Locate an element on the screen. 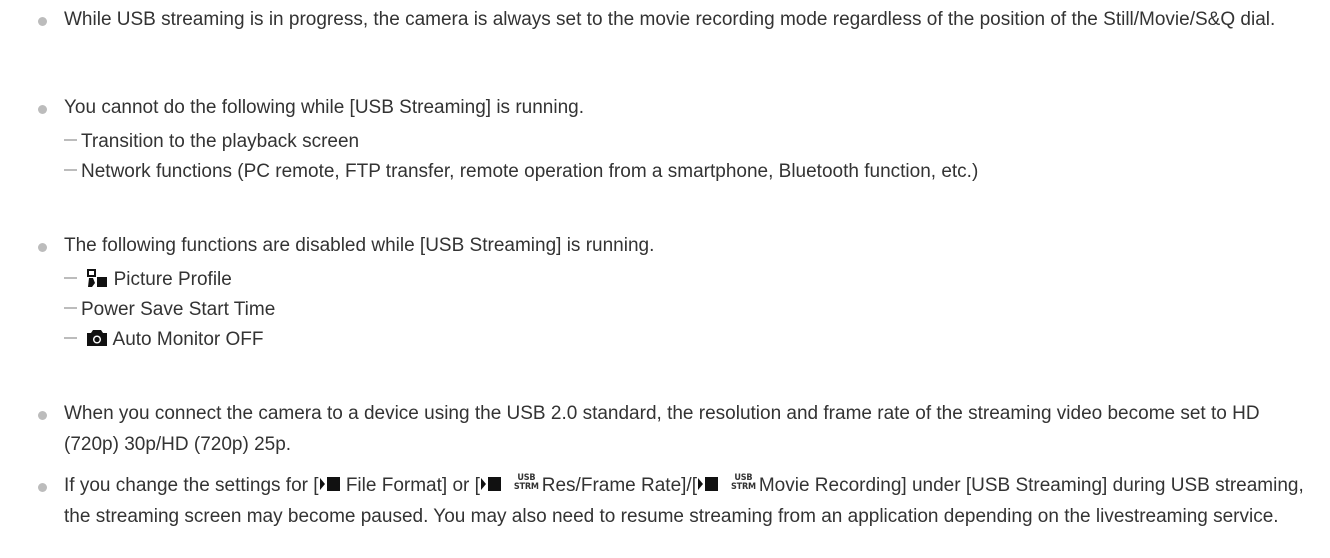  sub-item: Picture Profile is located at coordinates (689, 279).